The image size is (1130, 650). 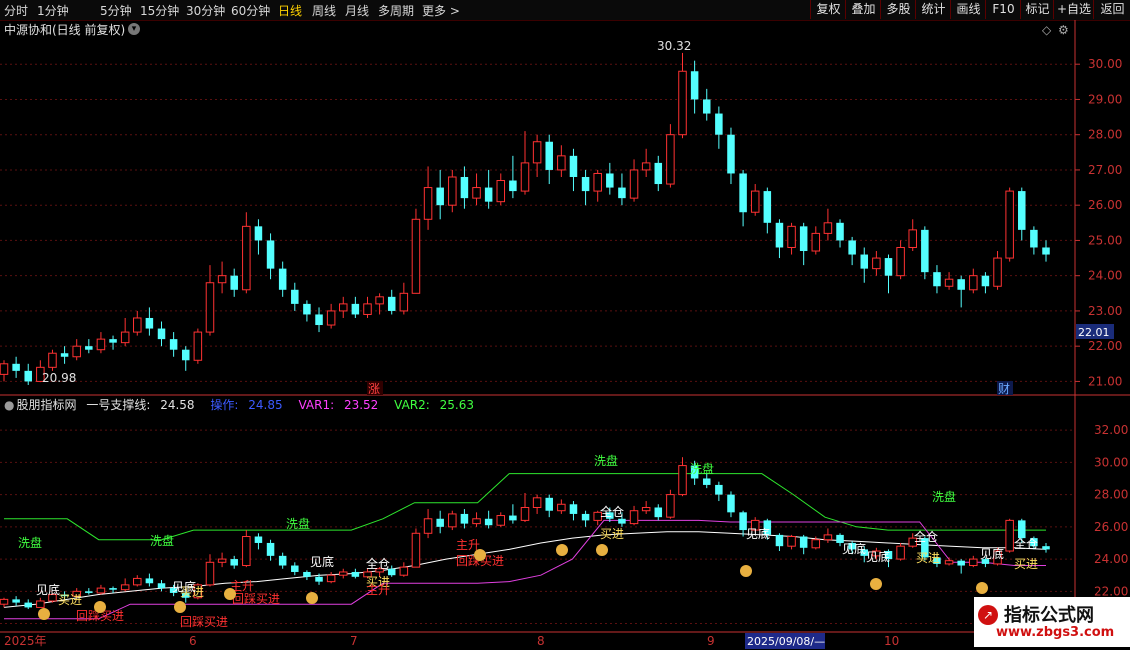 I want to click on watermark-logo: 指标公式网 www.zbgs3.com ↗, so click(x=1052, y=622).